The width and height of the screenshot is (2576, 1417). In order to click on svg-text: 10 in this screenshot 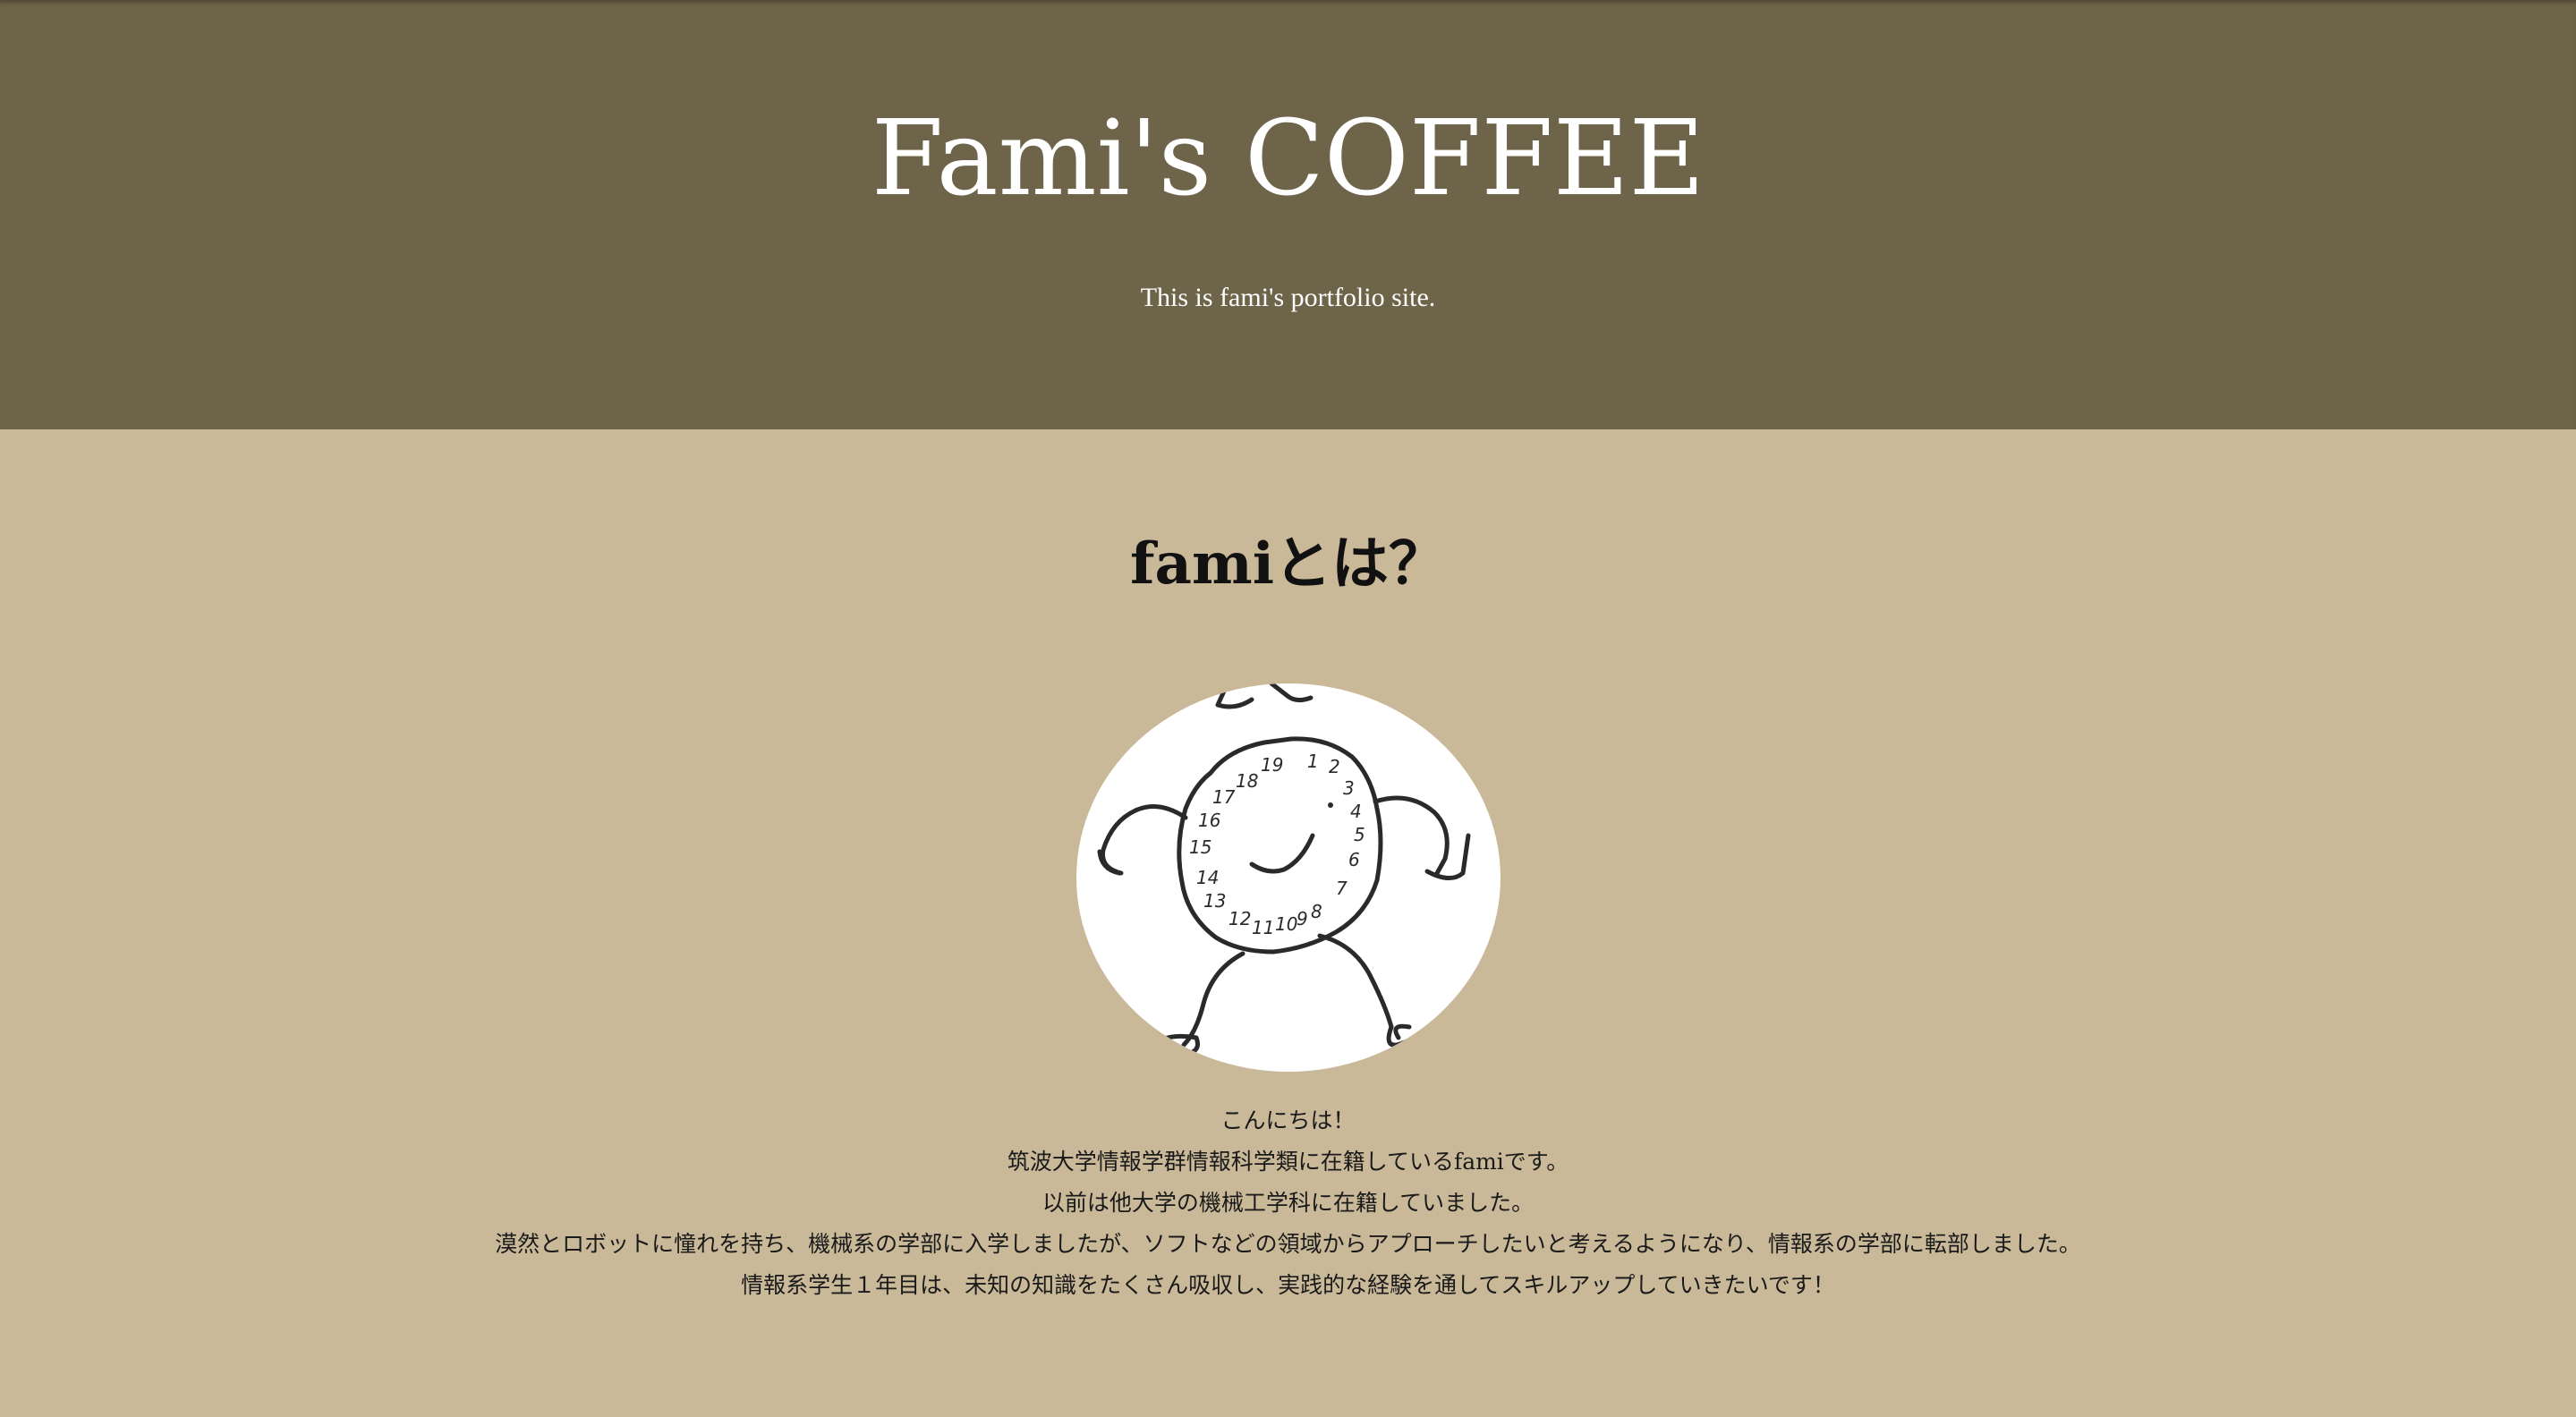, I will do `click(1286, 924)`.